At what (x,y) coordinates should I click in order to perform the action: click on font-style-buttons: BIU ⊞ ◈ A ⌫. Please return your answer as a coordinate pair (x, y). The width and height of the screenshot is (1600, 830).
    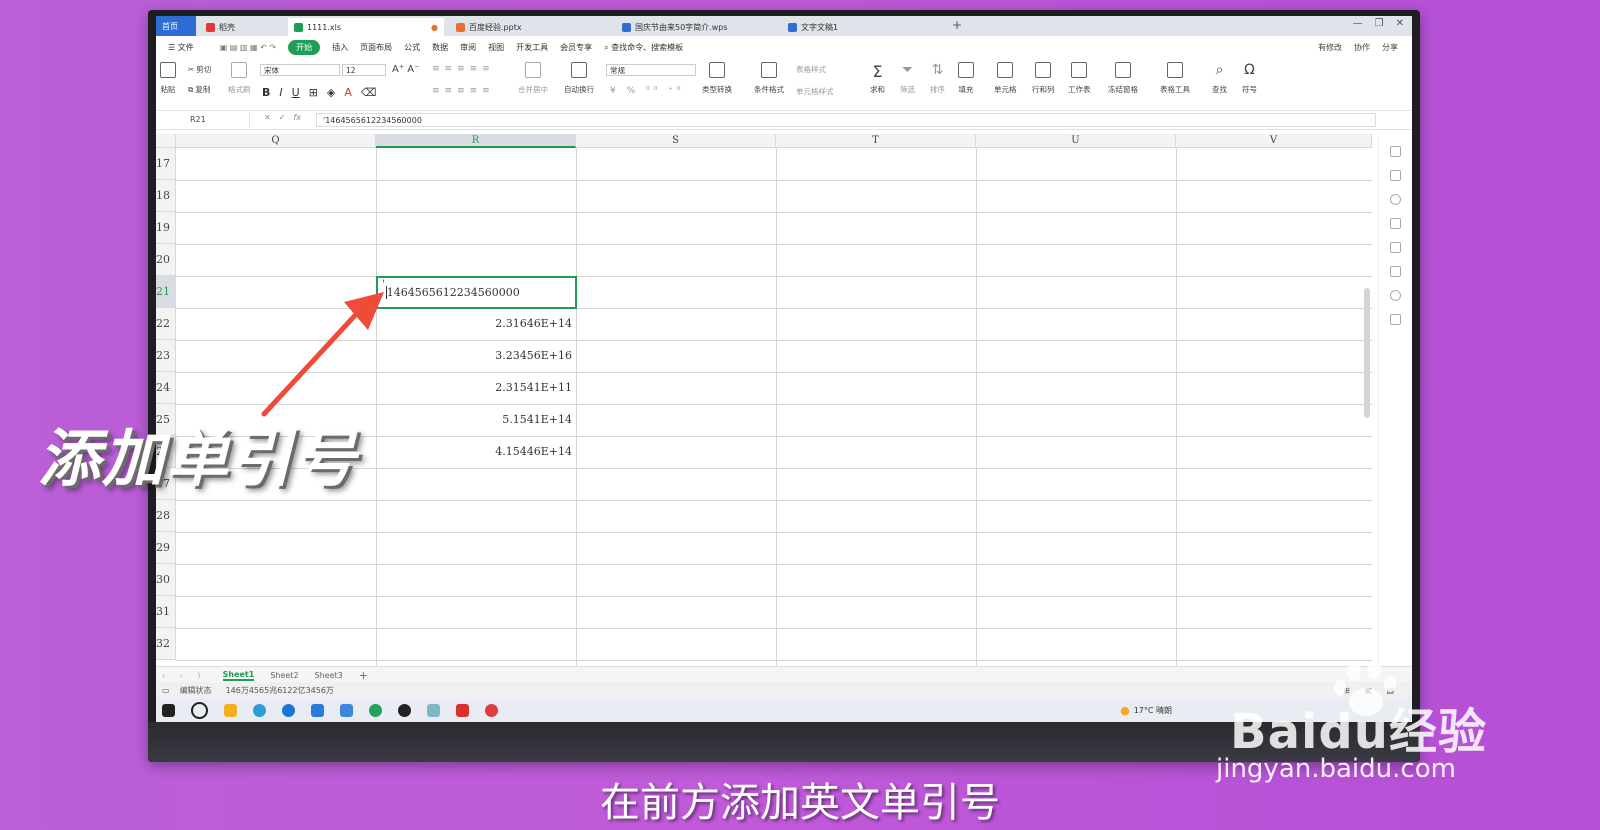
    Looking at the image, I should click on (319, 92).